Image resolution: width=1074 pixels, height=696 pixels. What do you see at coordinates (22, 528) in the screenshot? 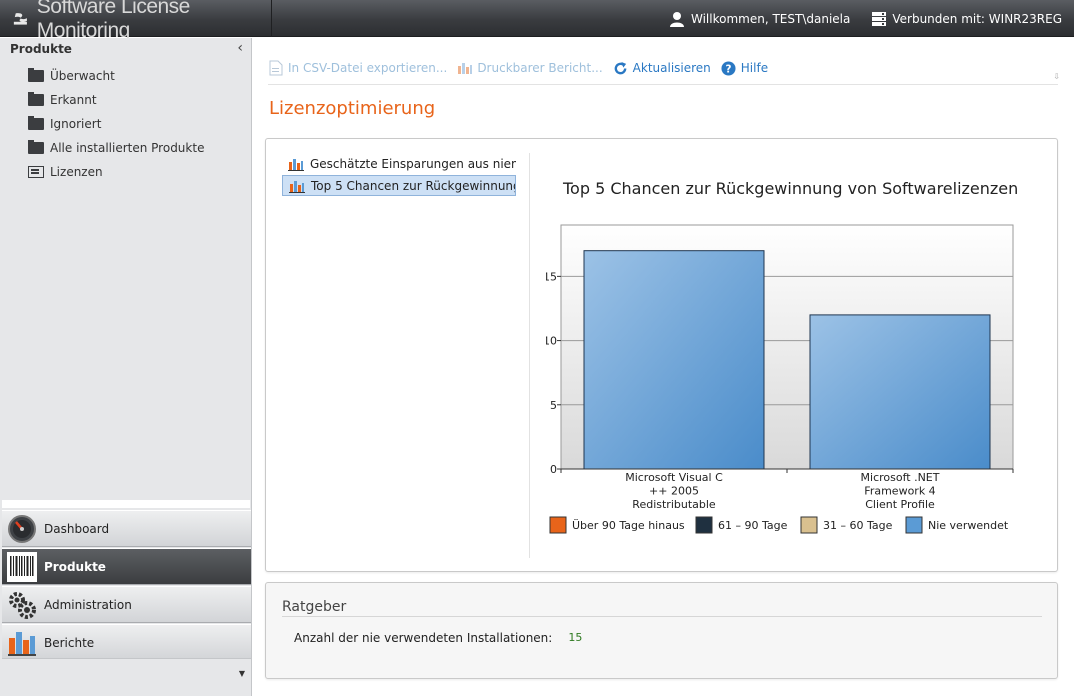
I see `speedometer-icon` at bounding box center [22, 528].